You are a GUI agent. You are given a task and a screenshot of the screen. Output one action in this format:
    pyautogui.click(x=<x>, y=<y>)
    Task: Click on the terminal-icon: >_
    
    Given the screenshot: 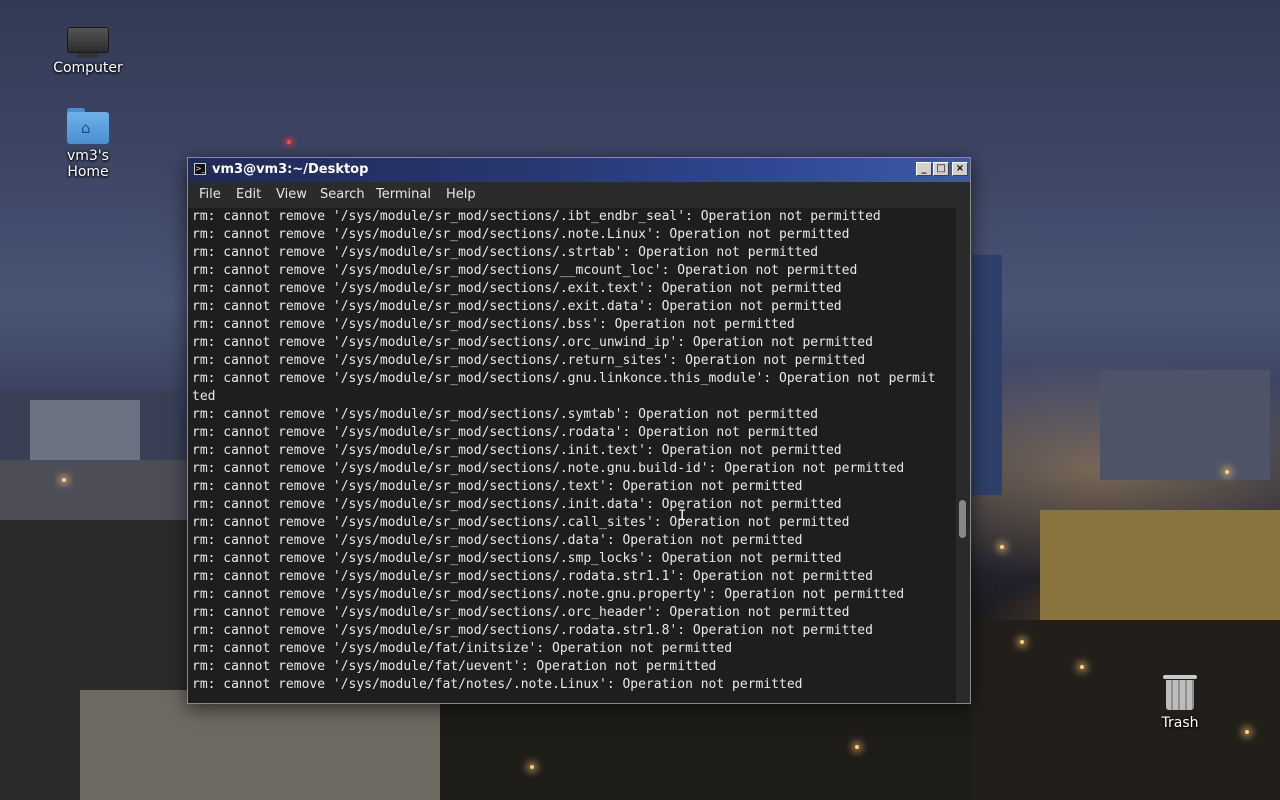 What is the action you would take?
    pyautogui.click(x=200, y=169)
    